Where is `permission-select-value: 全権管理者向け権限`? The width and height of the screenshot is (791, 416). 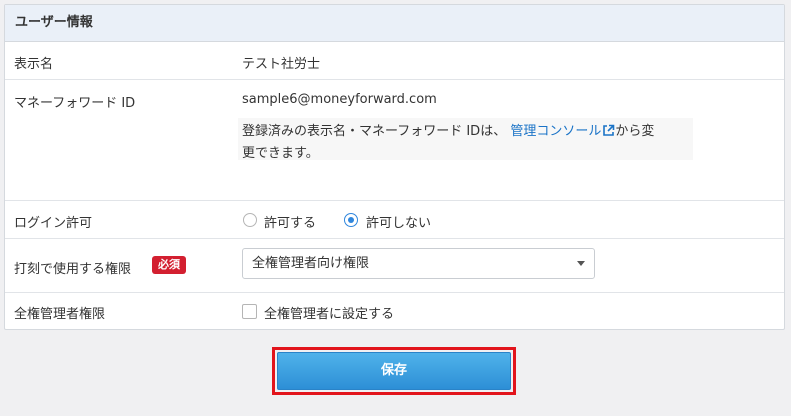 permission-select-value: 全権管理者向け権限 is located at coordinates (311, 263).